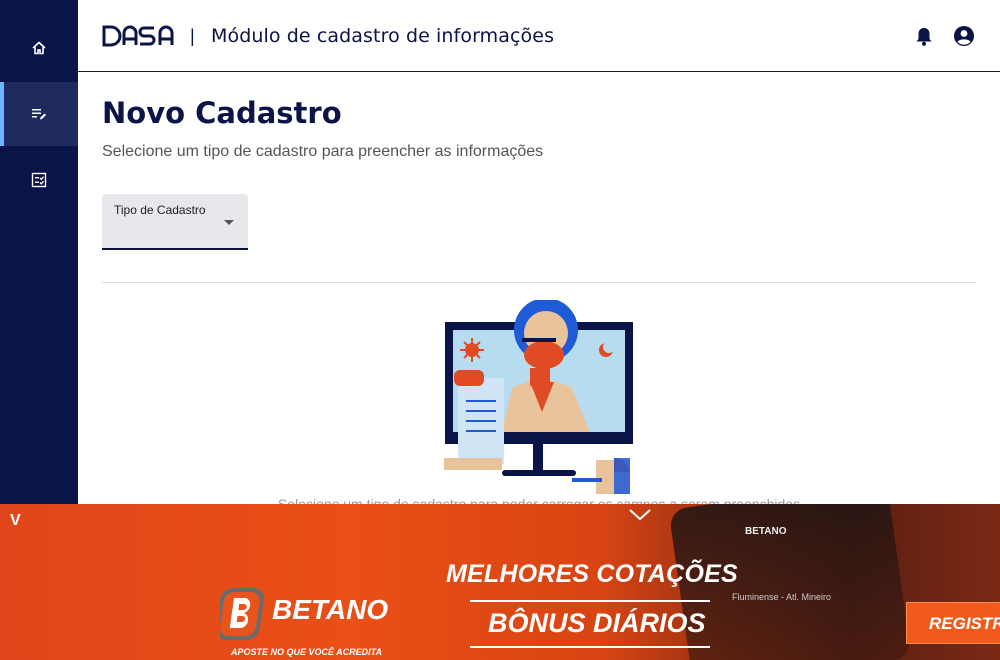 The image size is (1000, 660). Describe the element at coordinates (953, 623) in the screenshot. I see `ad-register-button: REGISTRE` at that location.